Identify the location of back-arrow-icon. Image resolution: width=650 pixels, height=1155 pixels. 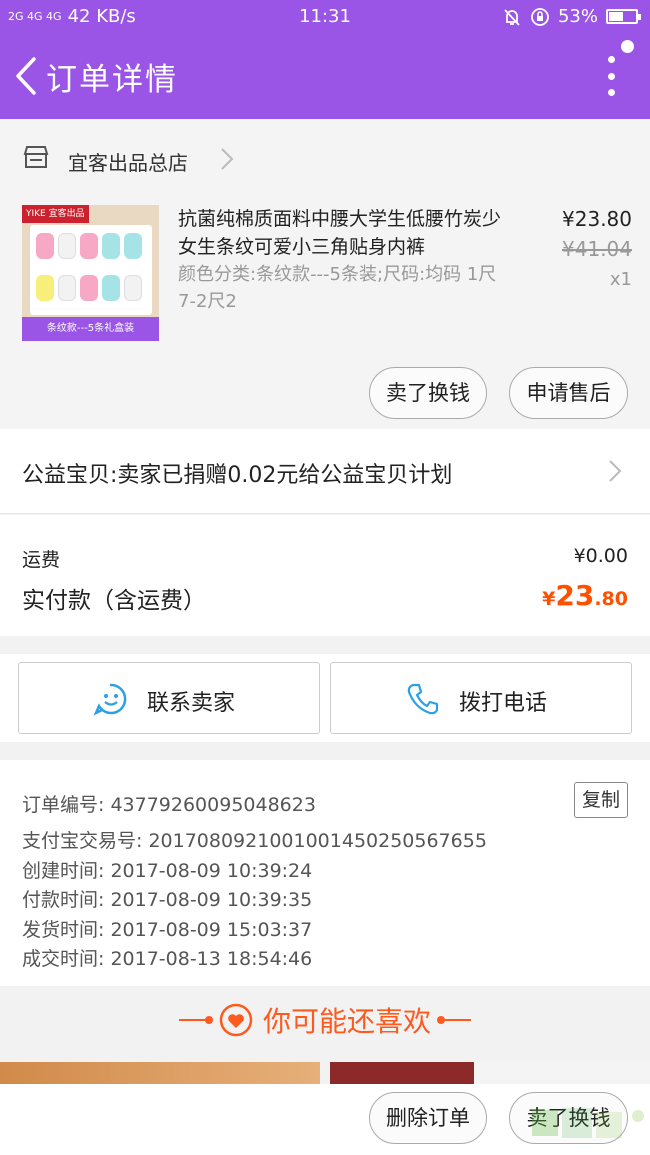
(26, 76).